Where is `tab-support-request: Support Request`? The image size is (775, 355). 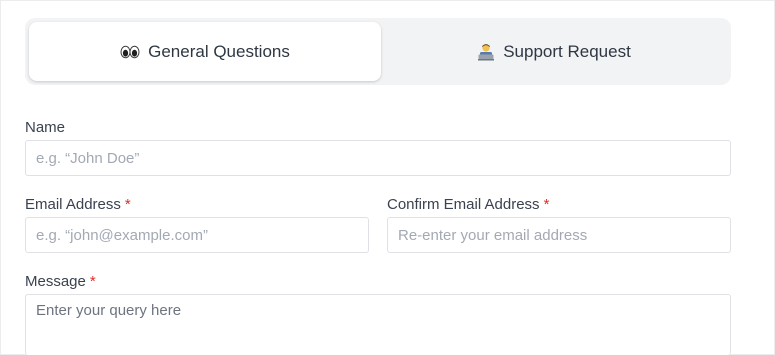
tab-support-request: Support Request is located at coordinates (554, 51).